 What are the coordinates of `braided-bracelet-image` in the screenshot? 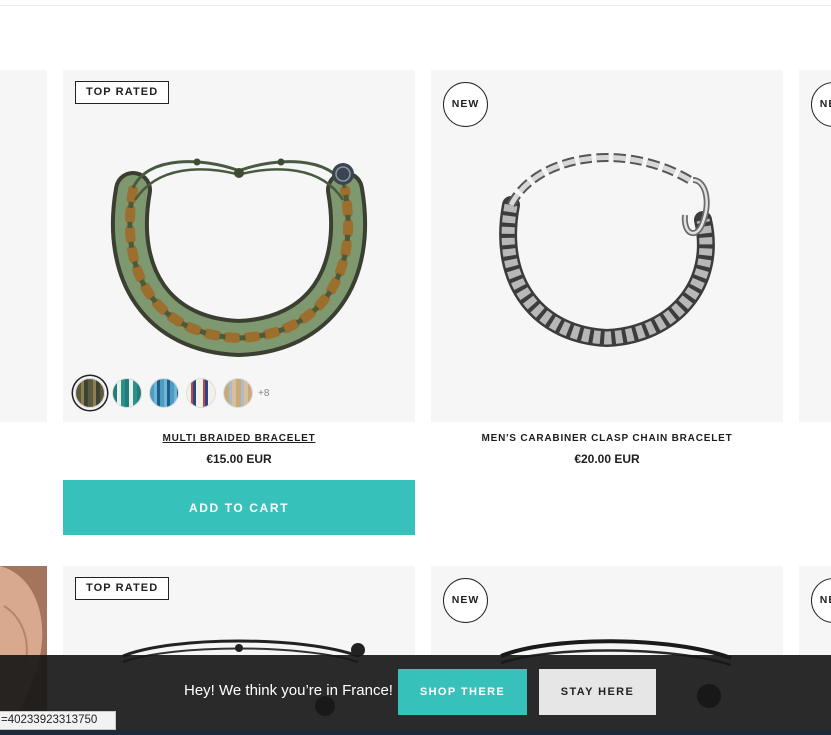 It's located at (239, 258).